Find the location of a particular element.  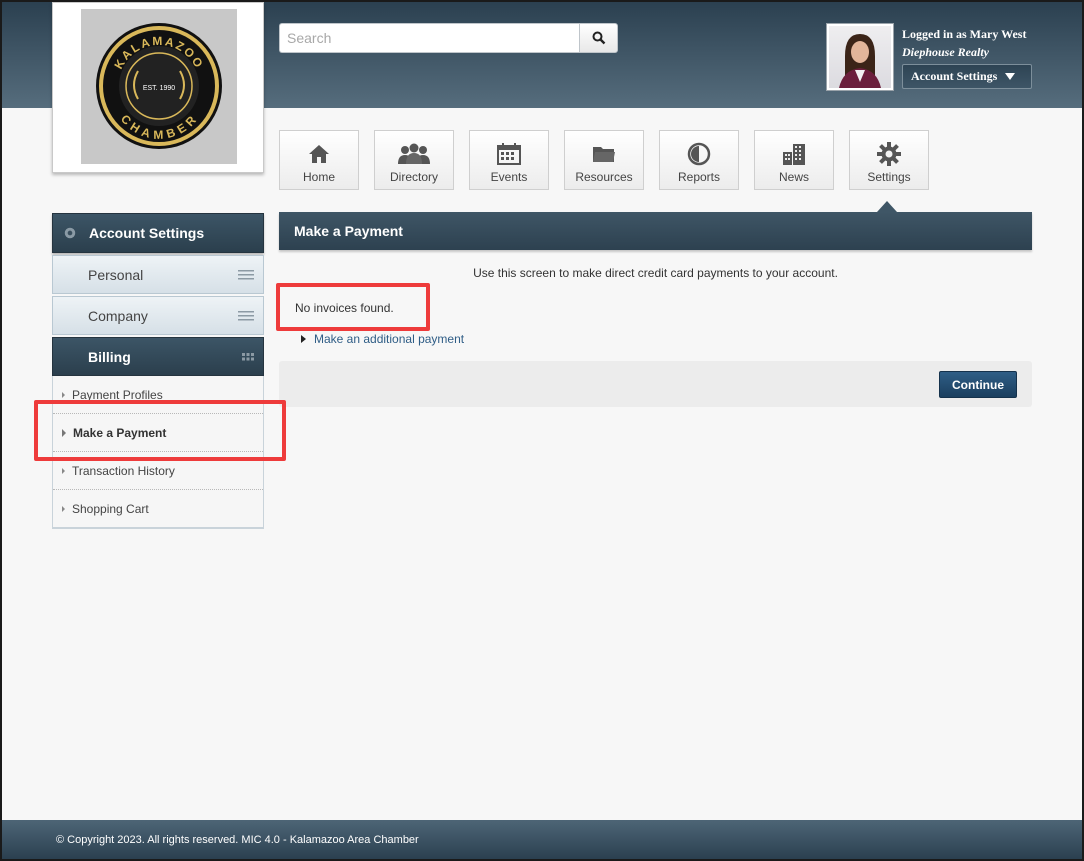

sidebar-header: Account Settings is located at coordinates (158, 233).